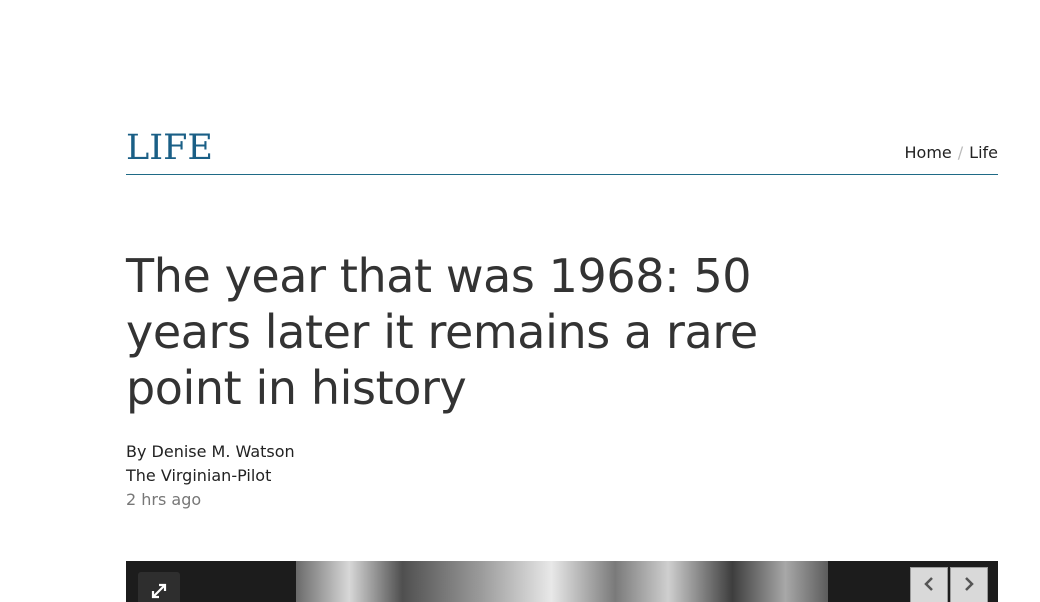 The height and width of the screenshot is (602, 1040). I want to click on publish-timestamp: 2 hrs ago, so click(164, 499).